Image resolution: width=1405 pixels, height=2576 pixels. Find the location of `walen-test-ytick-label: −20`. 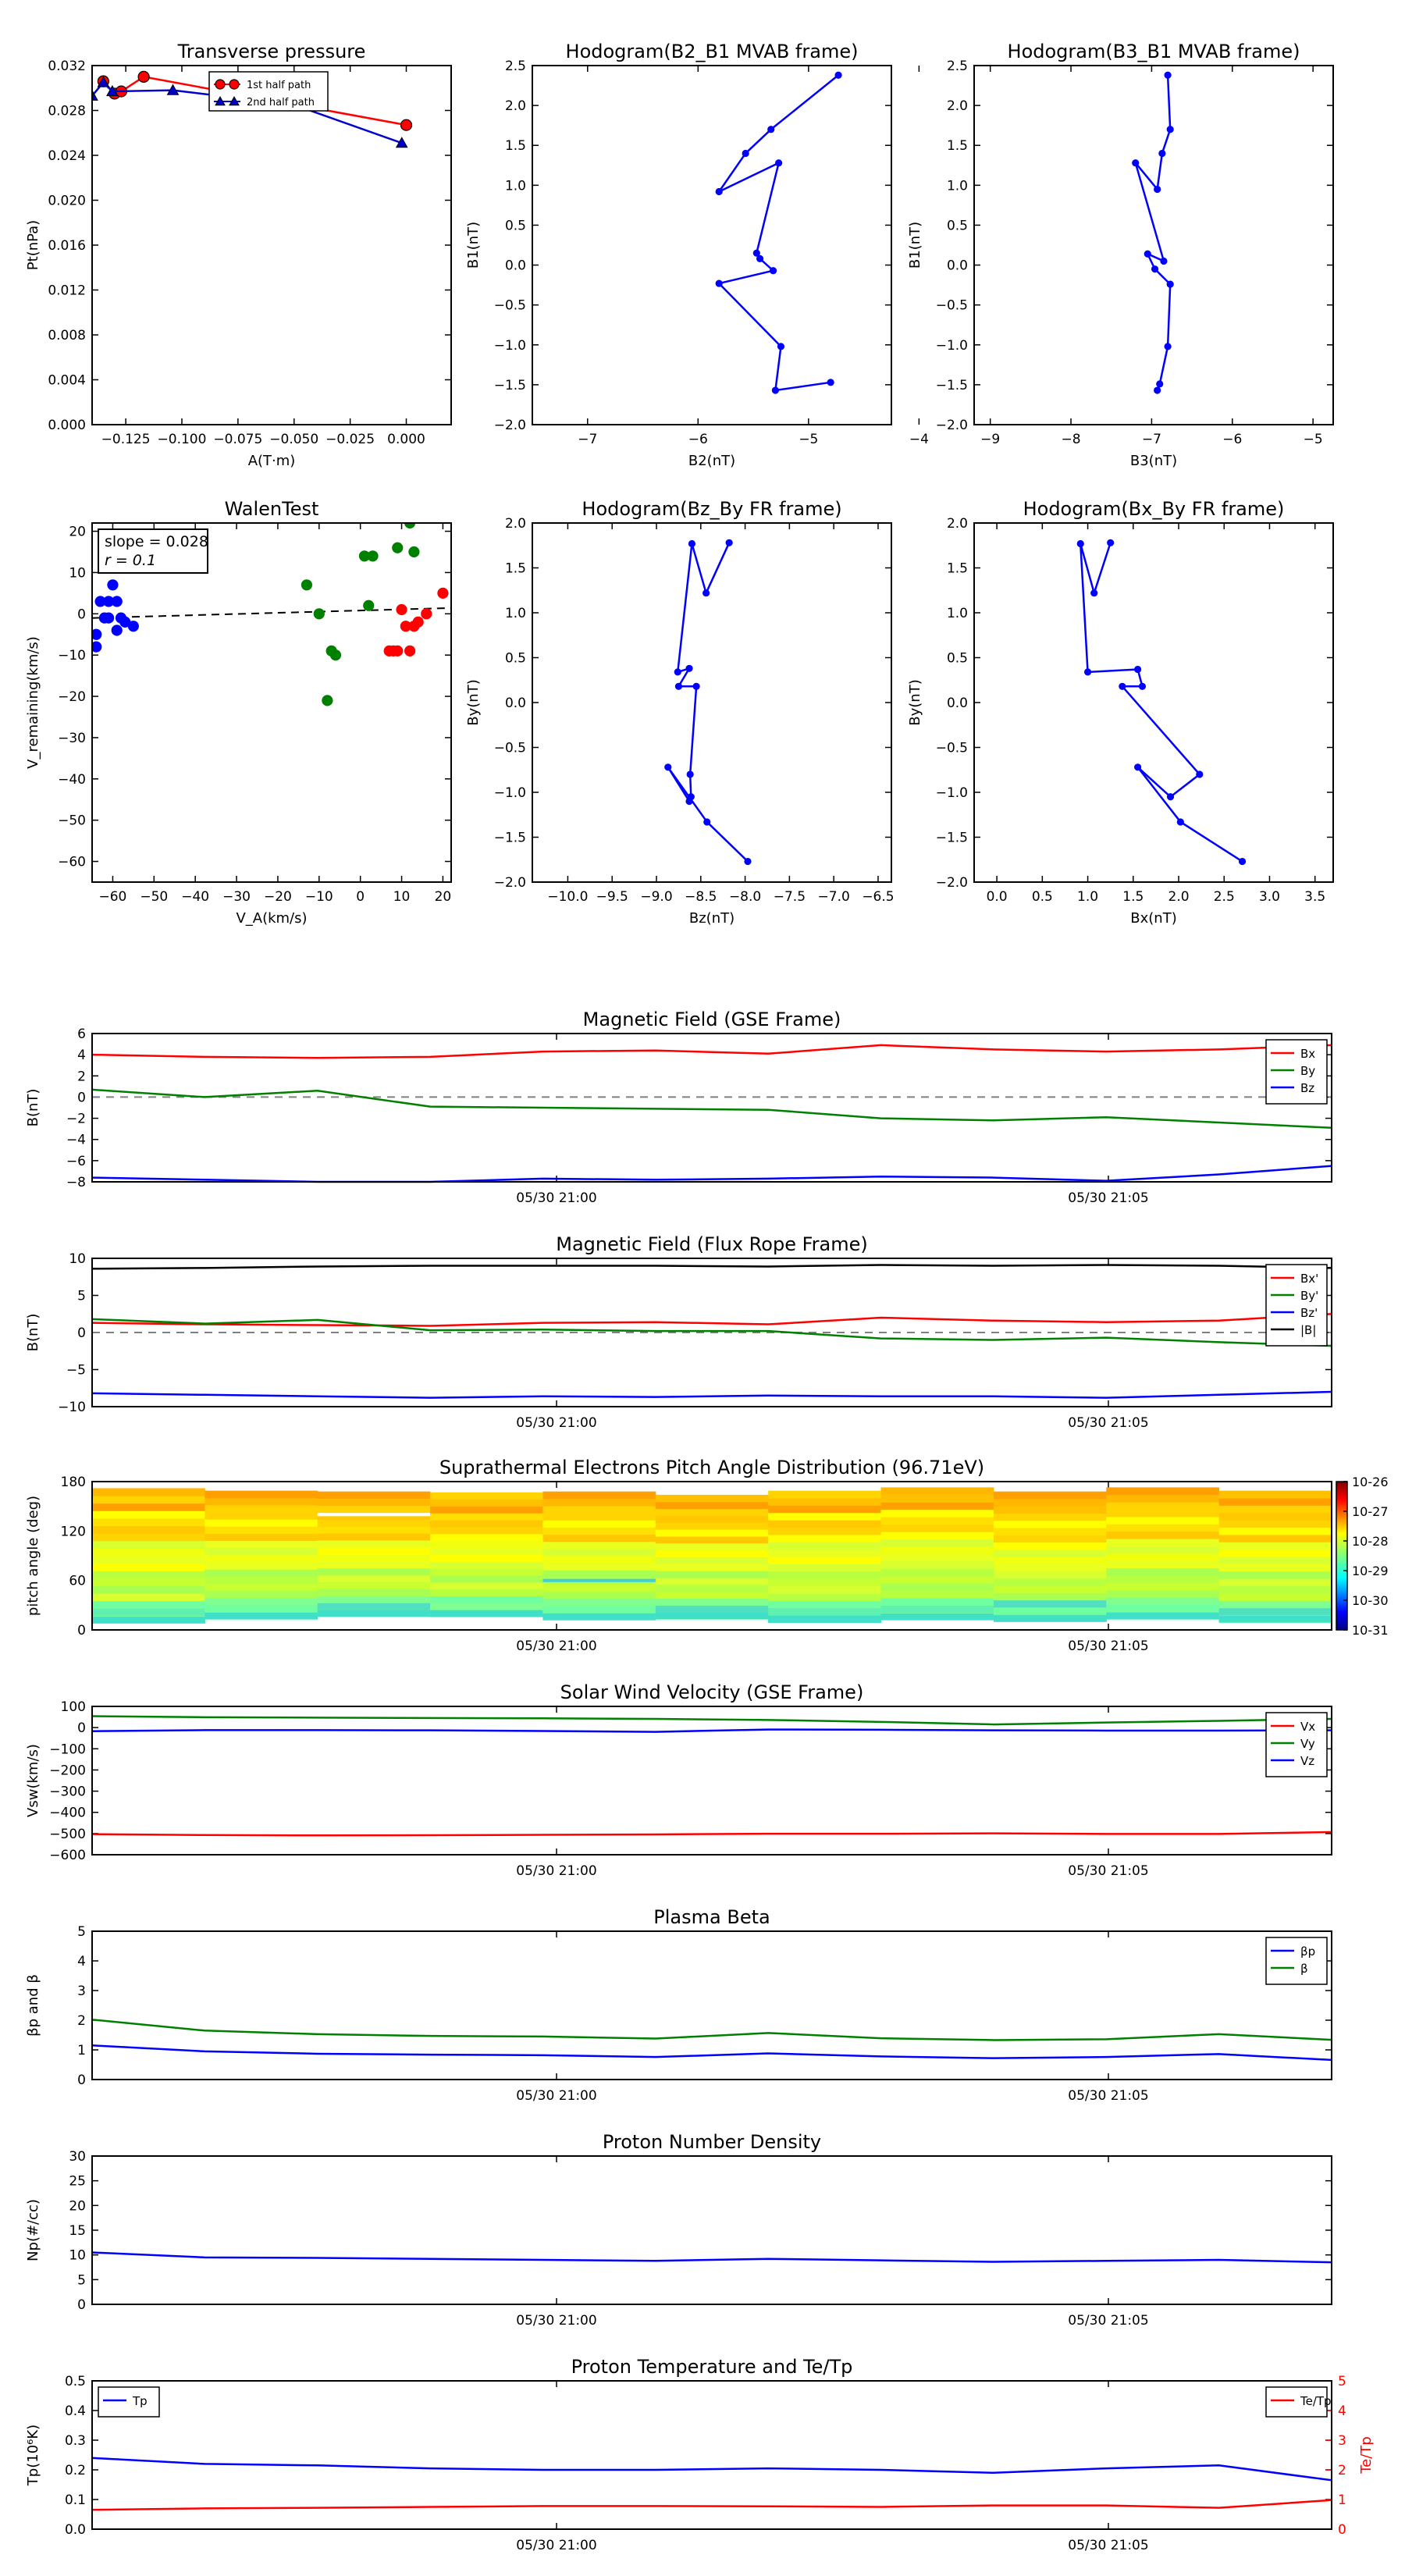

walen-test-ytick-label: −20 is located at coordinates (72, 697).